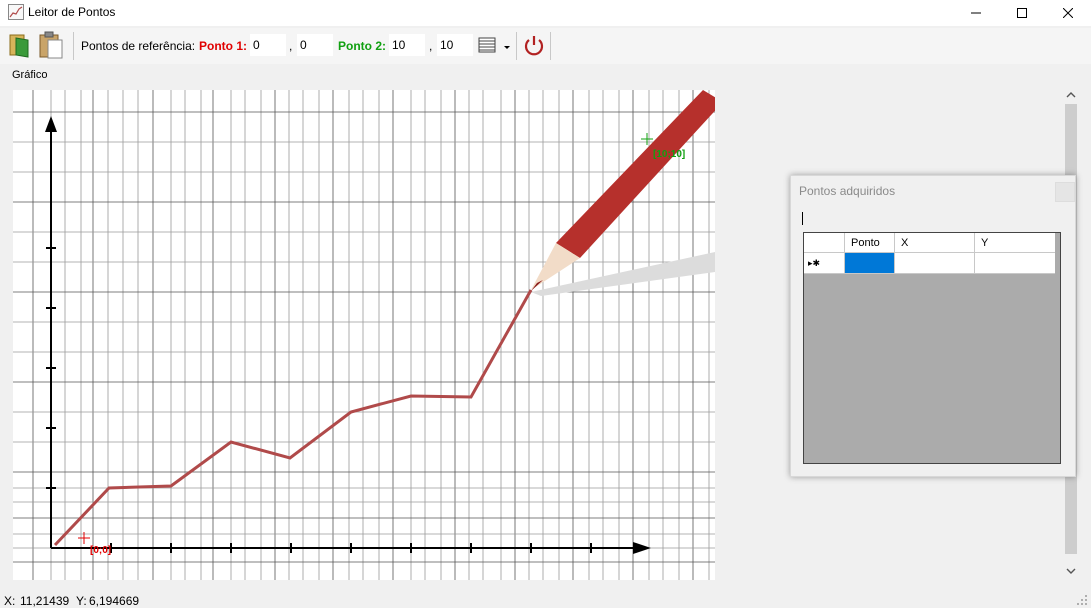  I want to click on new-row-marker: ▸✱, so click(824, 263).